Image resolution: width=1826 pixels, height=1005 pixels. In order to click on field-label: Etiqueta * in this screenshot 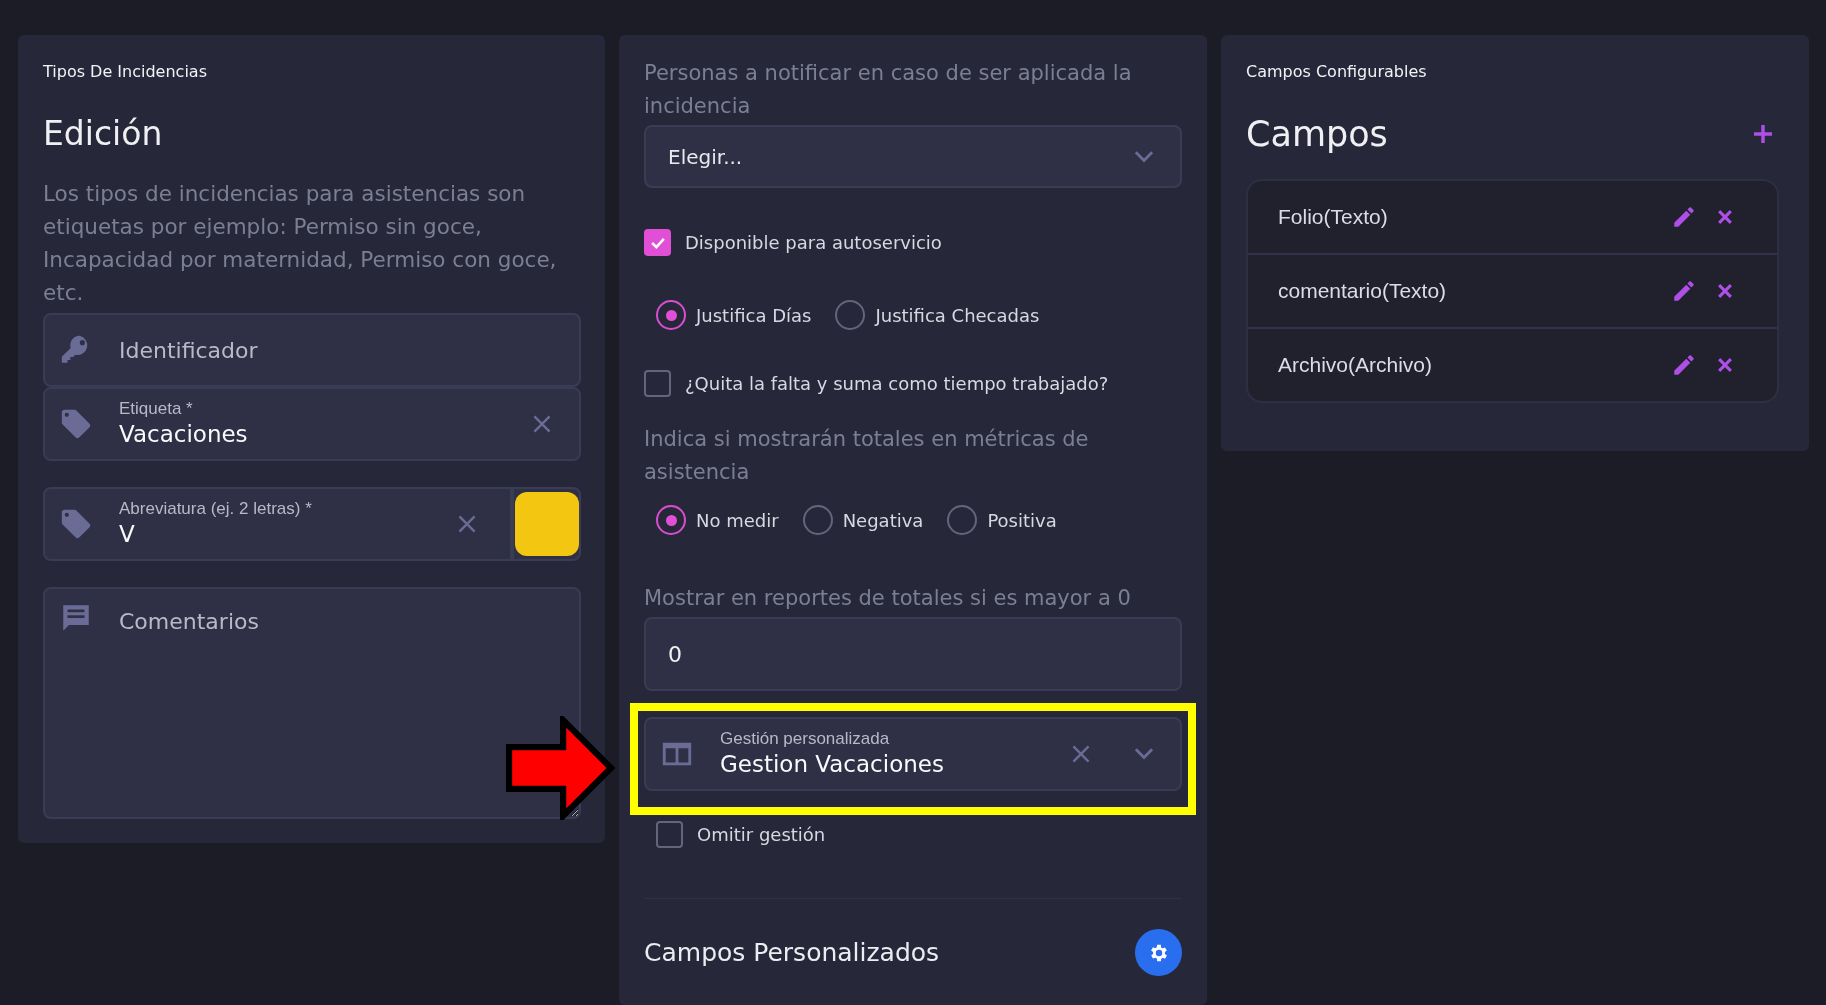, I will do `click(156, 409)`.